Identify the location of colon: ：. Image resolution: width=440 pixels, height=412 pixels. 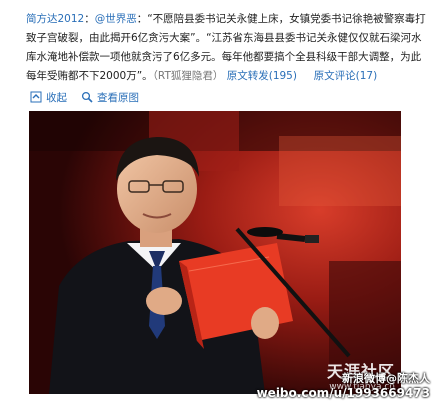
(89, 19).